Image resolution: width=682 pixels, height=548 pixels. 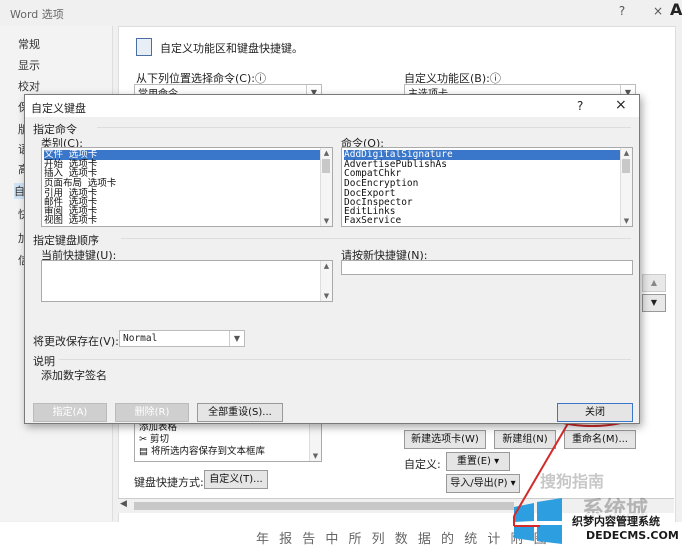 What do you see at coordinates (144, 439) in the screenshot?
I see `scissors-icon: ✂` at bounding box center [144, 439].